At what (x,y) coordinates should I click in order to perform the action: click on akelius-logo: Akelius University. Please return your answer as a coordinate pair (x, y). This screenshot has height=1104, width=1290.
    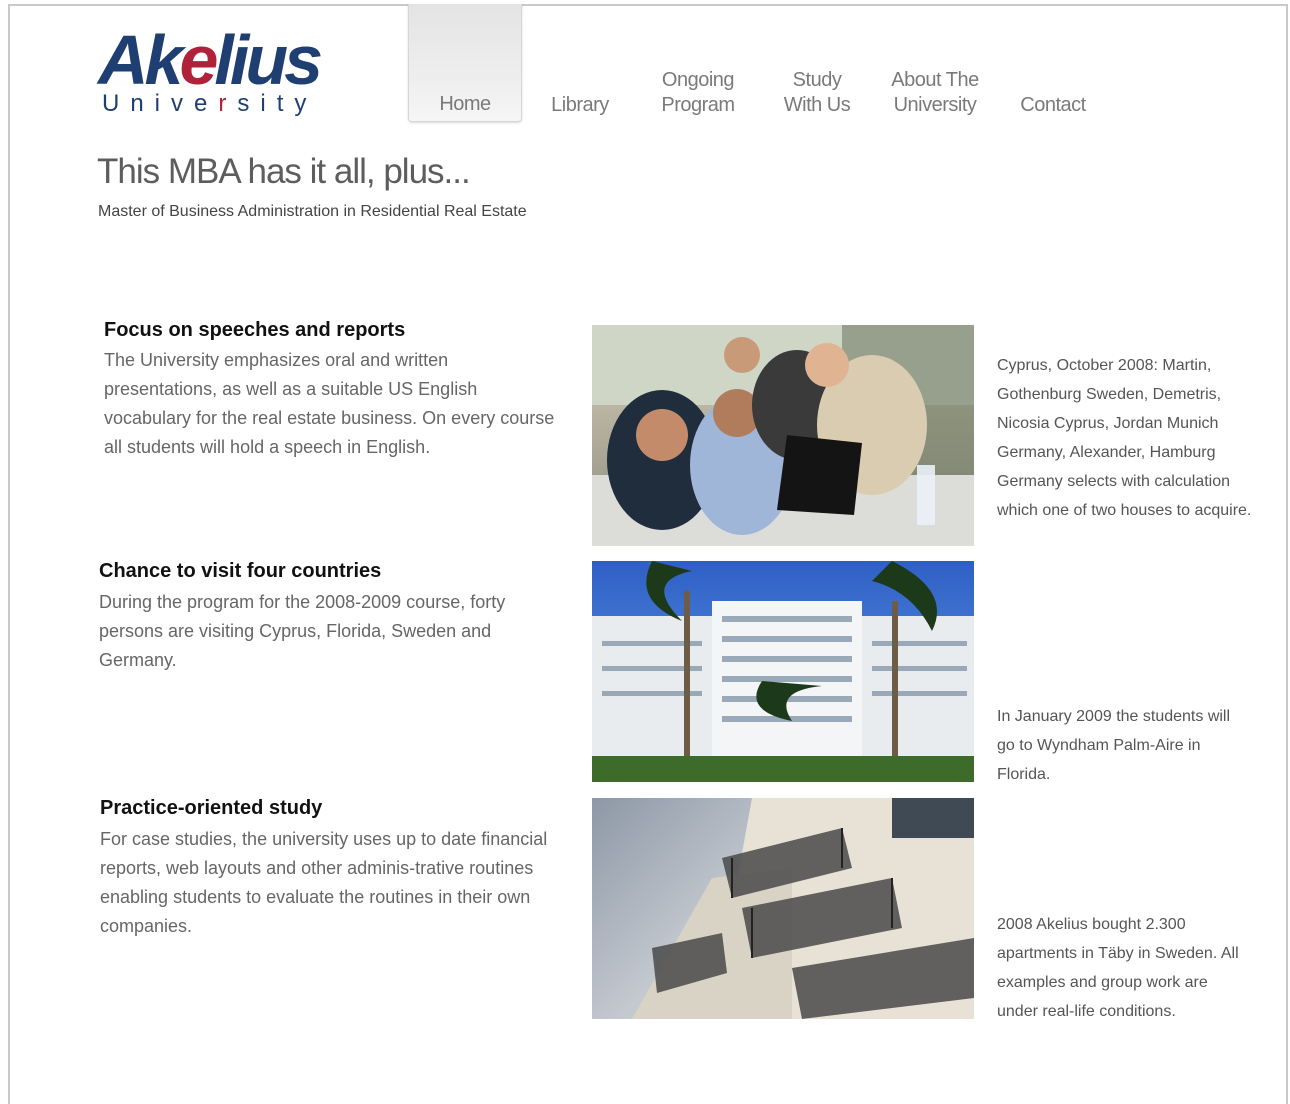
    Looking at the image, I should click on (213, 72).